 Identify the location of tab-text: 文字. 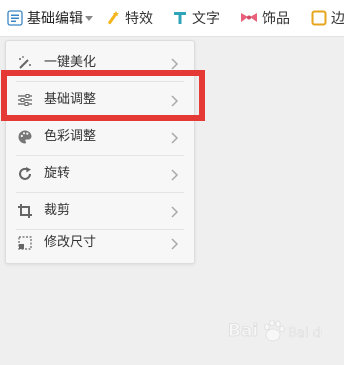
(196, 18).